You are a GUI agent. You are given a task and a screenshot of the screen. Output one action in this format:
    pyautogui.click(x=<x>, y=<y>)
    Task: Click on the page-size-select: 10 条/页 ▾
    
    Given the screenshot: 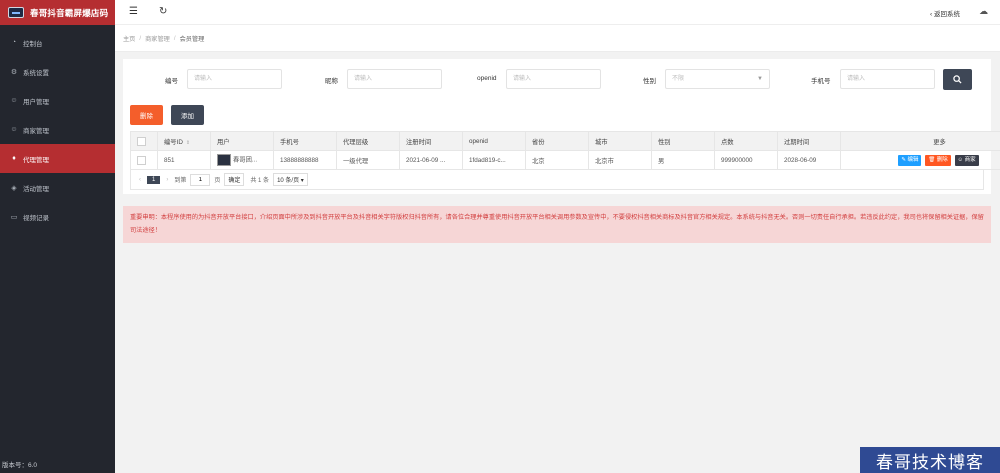 What is the action you would take?
    pyautogui.click(x=290, y=179)
    